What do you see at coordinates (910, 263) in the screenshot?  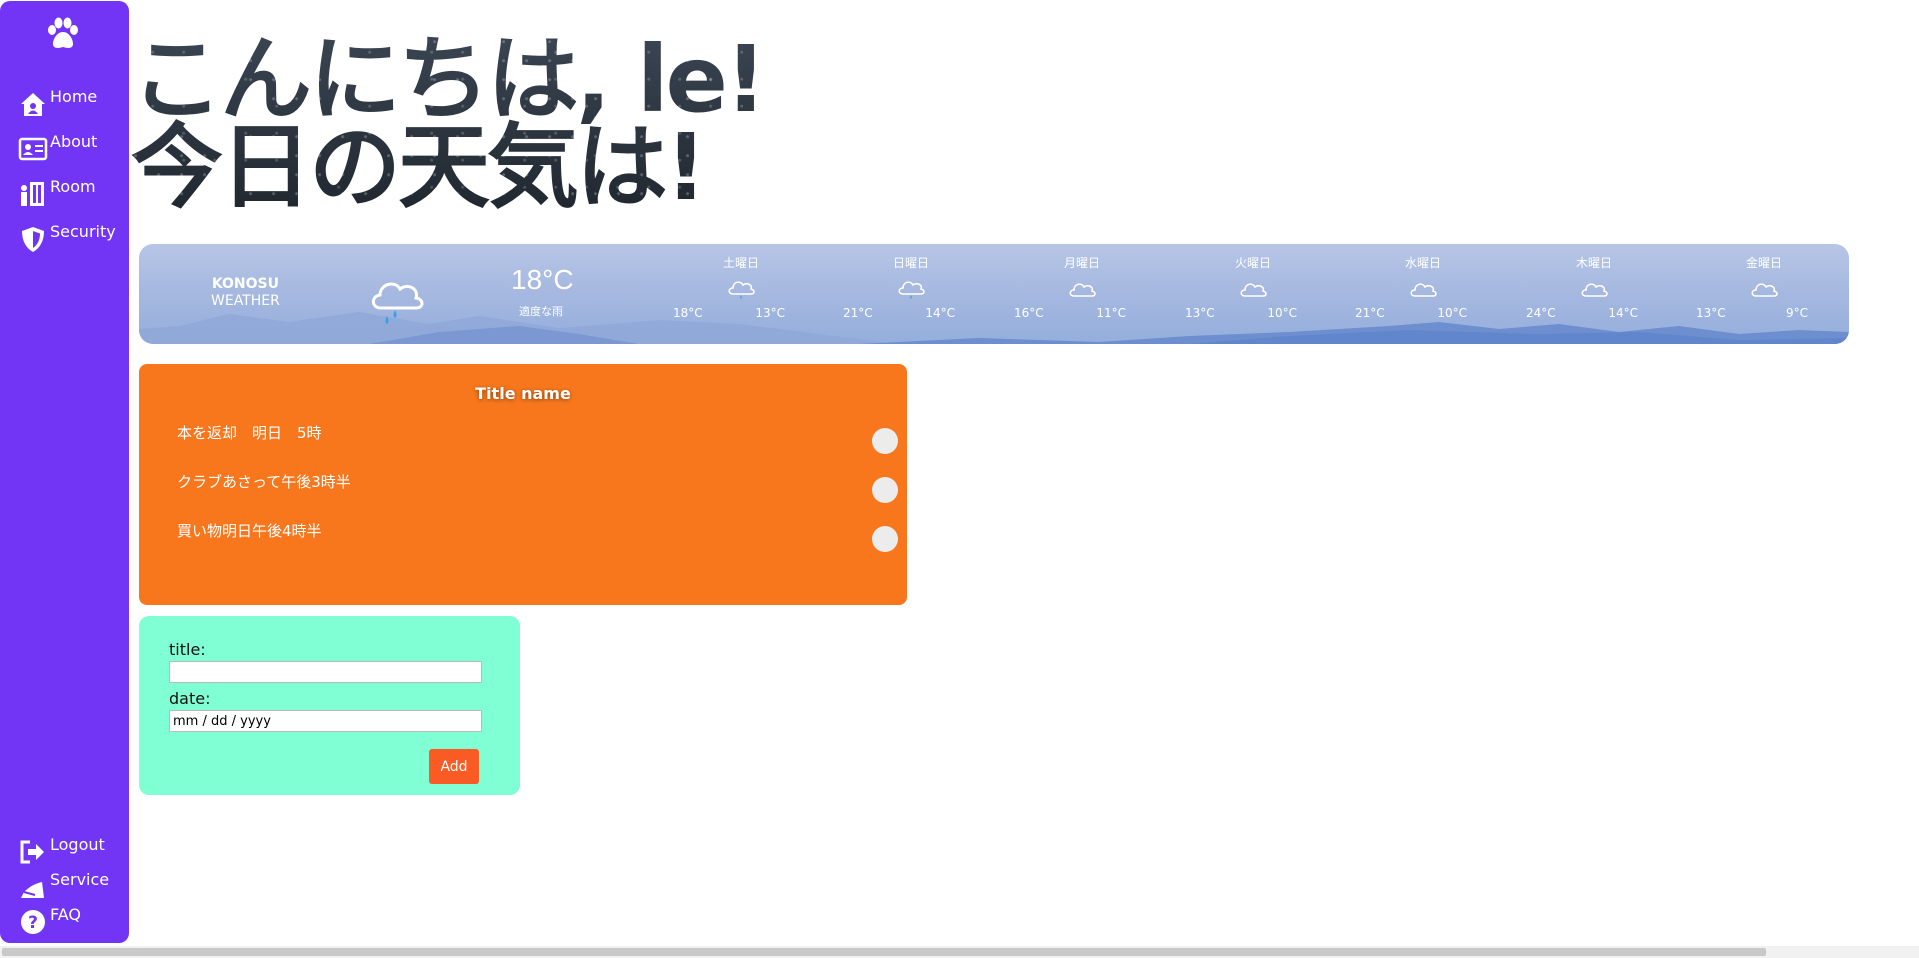 I see `forecast-day-name: 日曜日` at bounding box center [910, 263].